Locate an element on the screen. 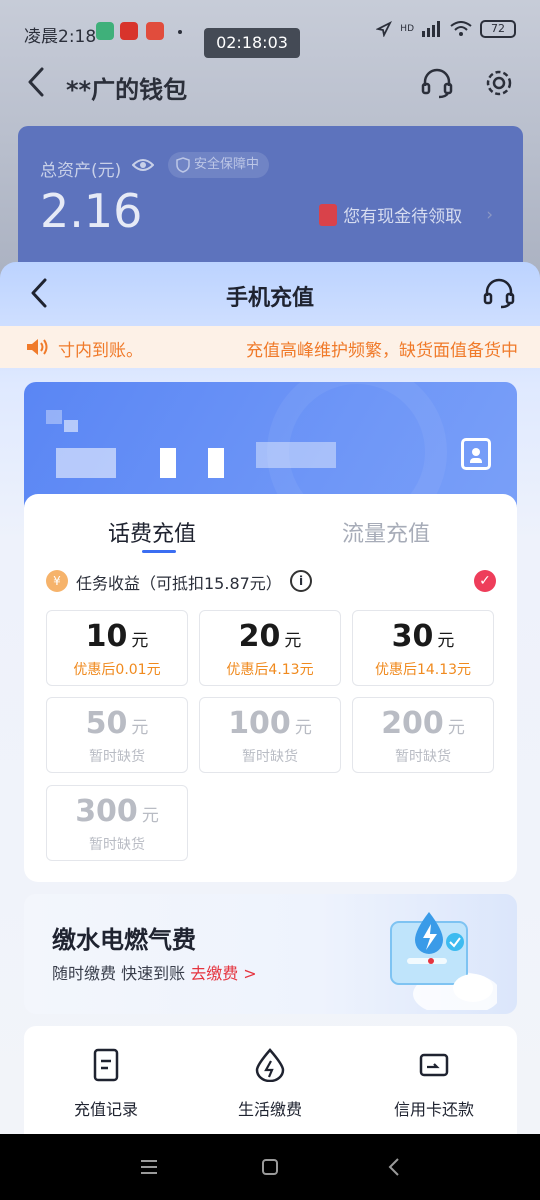 This screenshot has width=540, height=1200. tile-amount: 10 is located at coordinates (106, 636).